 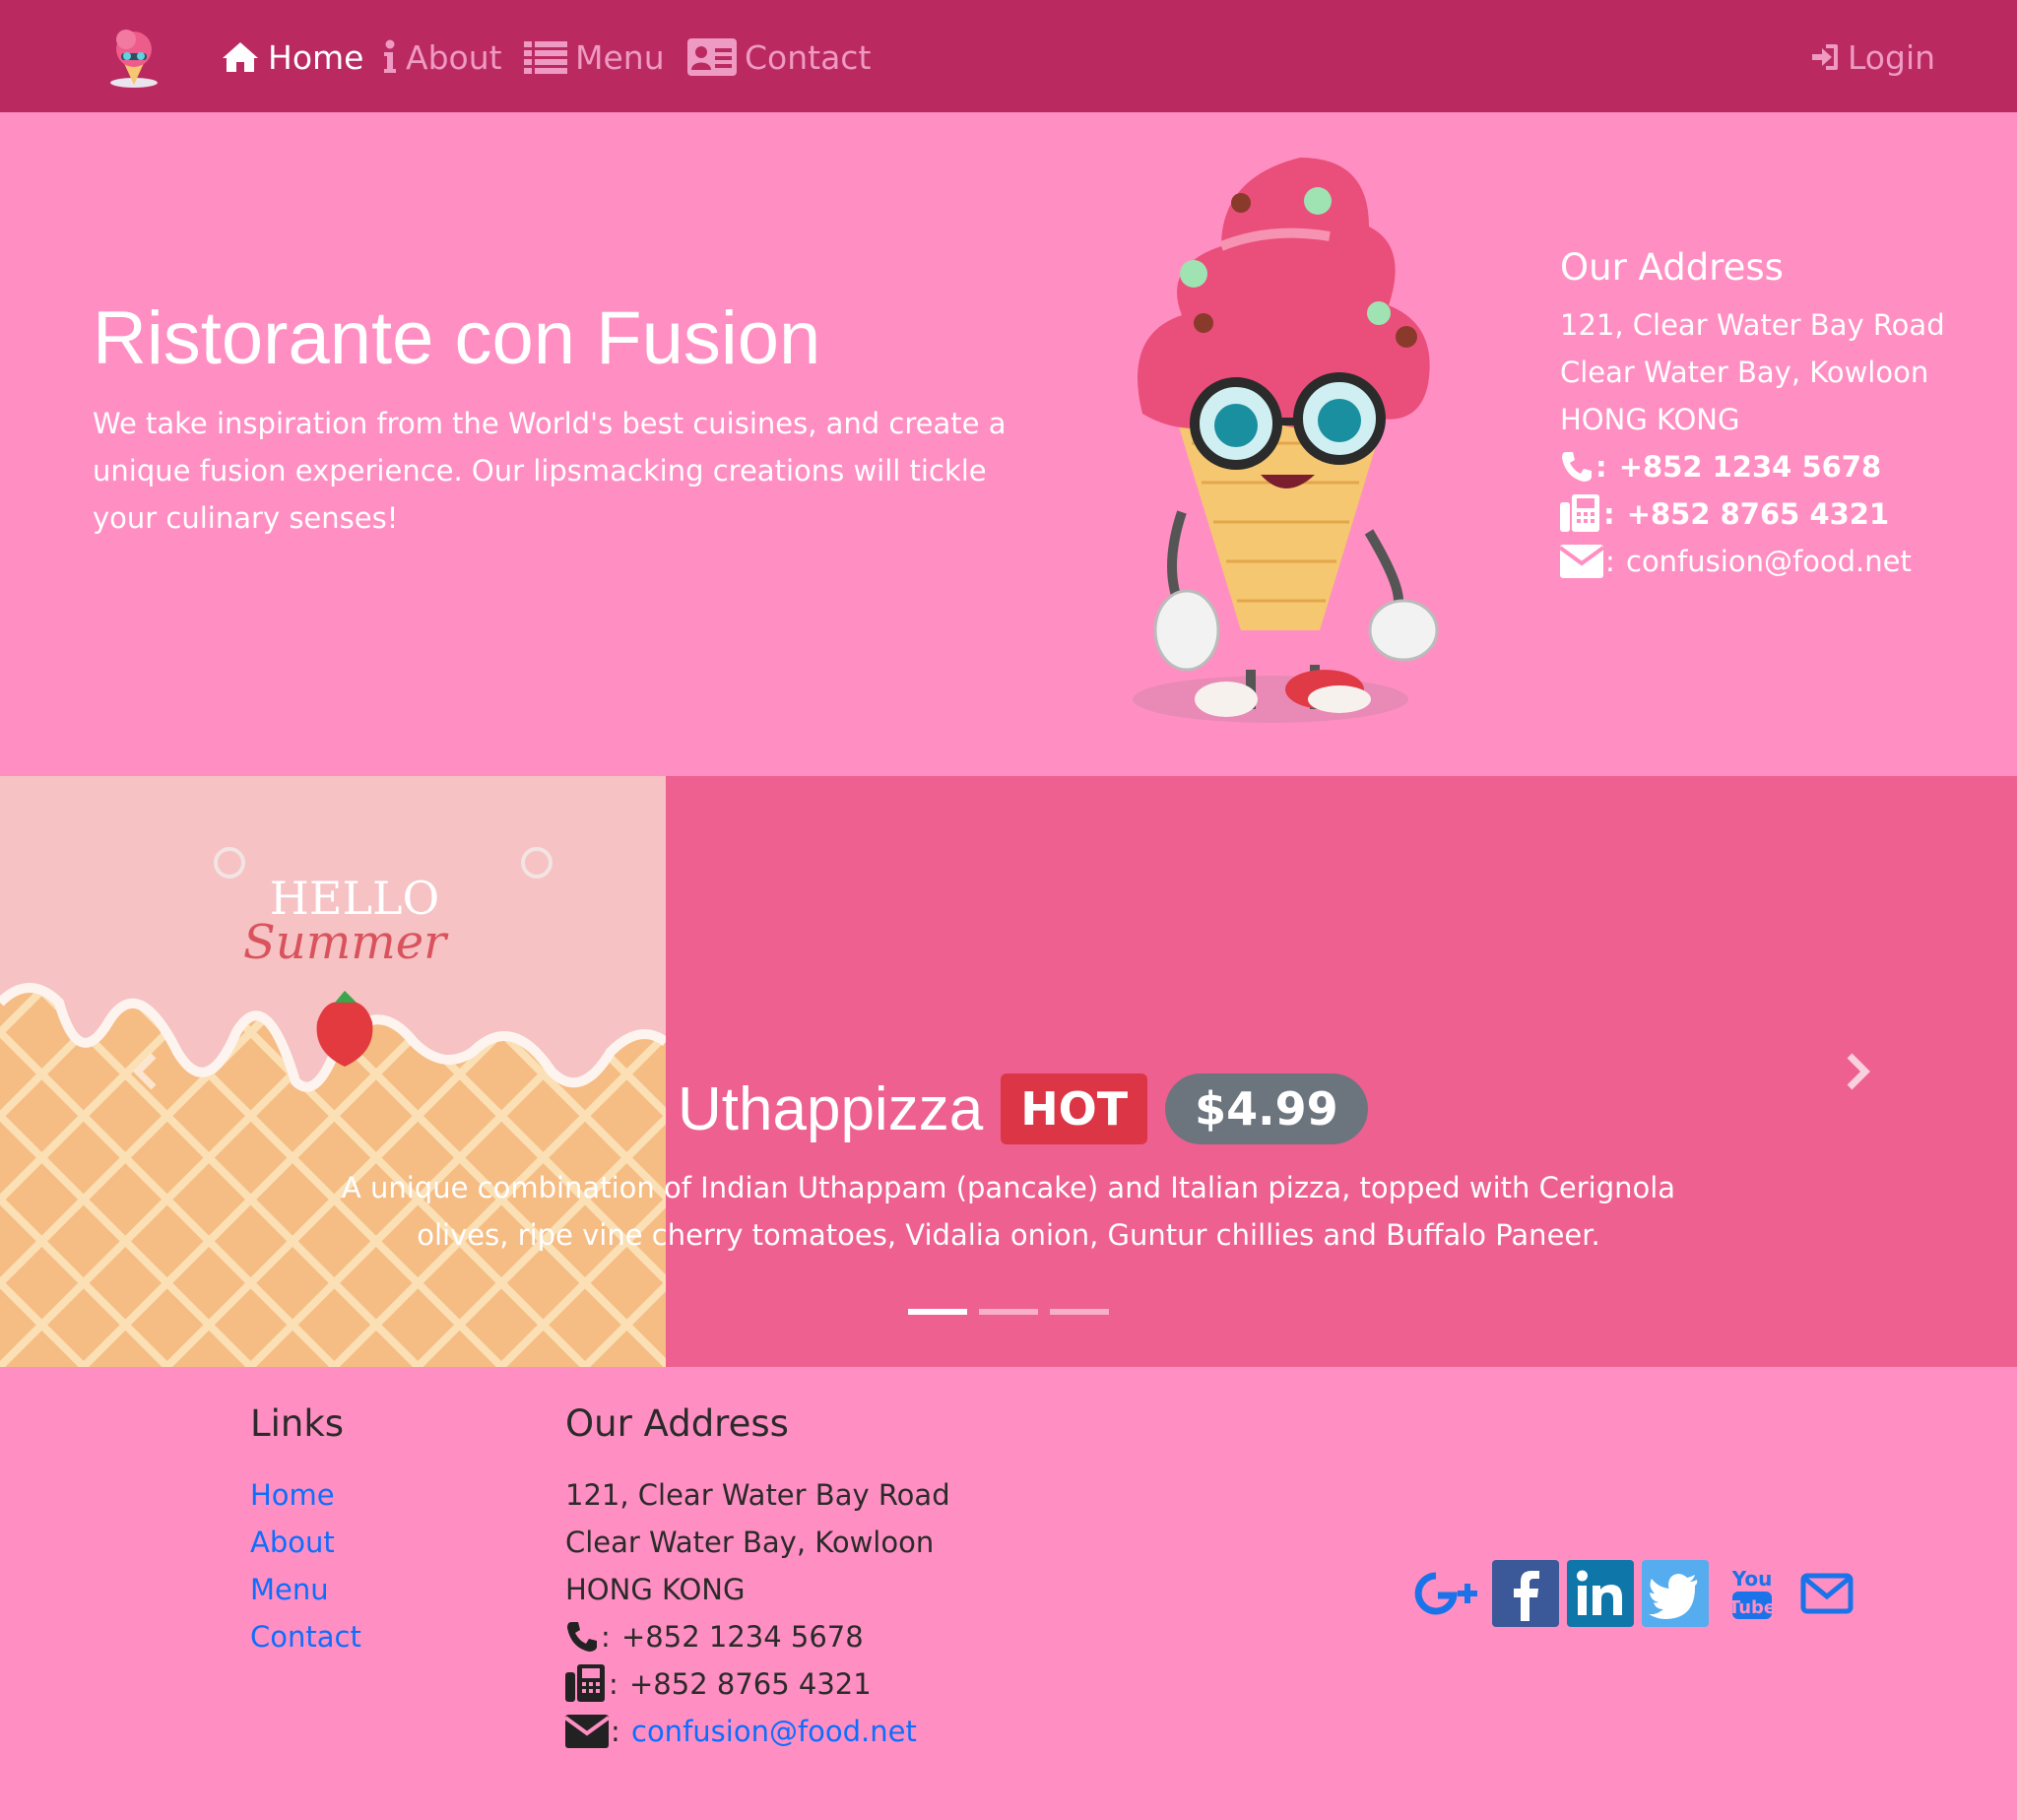 I want to click on linkedin-icon, so click(x=1600, y=1593).